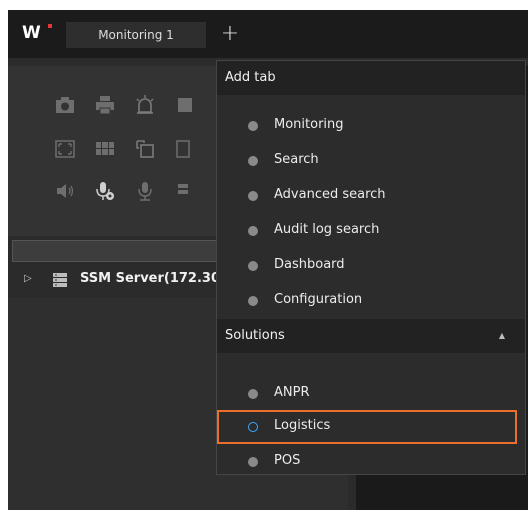  Describe the element at coordinates (65, 105) in the screenshot. I see `camera-icon` at that location.